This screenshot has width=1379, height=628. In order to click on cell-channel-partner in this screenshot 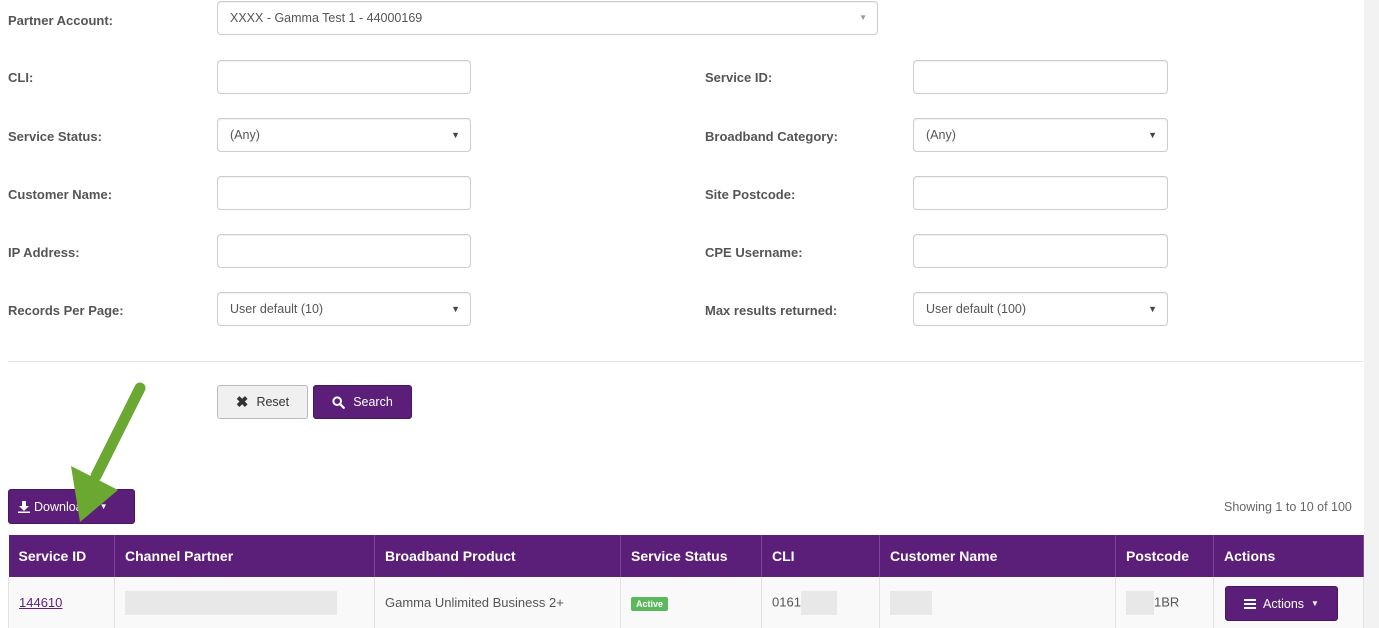, I will do `click(244, 602)`.